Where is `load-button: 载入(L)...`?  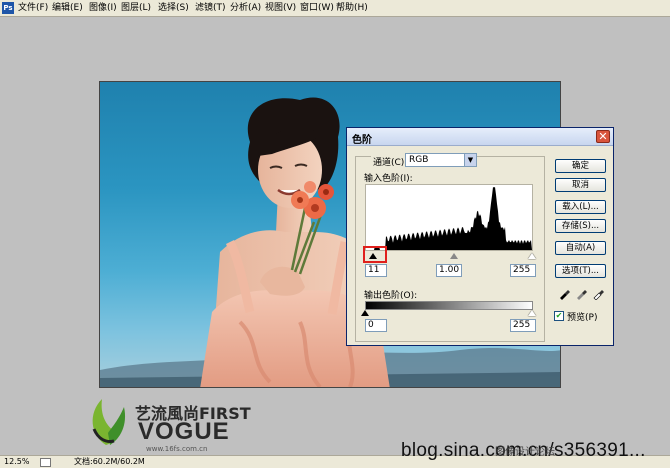 load-button: 载入(L)... is located at coordinates (580, 207).